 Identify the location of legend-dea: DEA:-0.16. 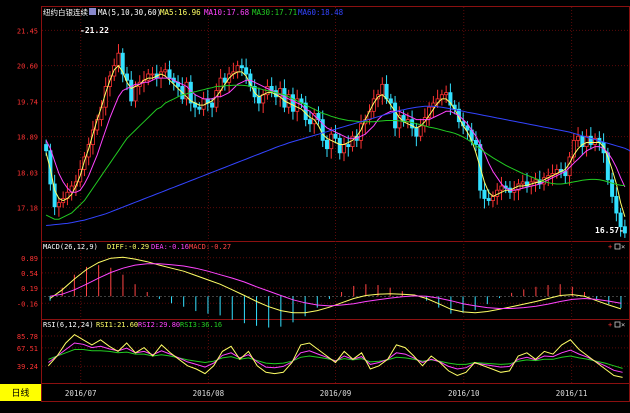
(170, 247).